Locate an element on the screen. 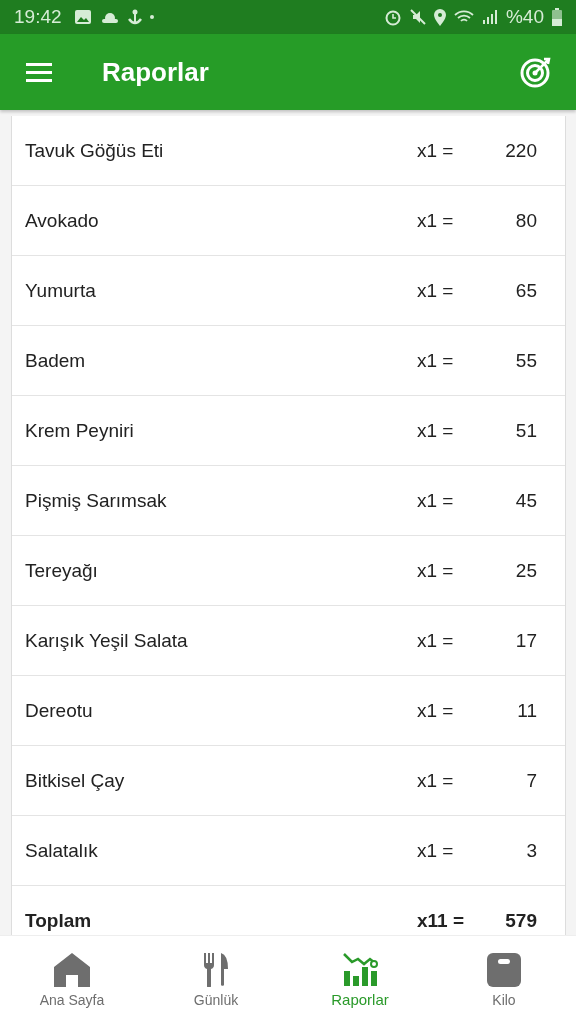 The image size is (576, 1024). status-time: 19:42 is located at coordinates (38, 17).